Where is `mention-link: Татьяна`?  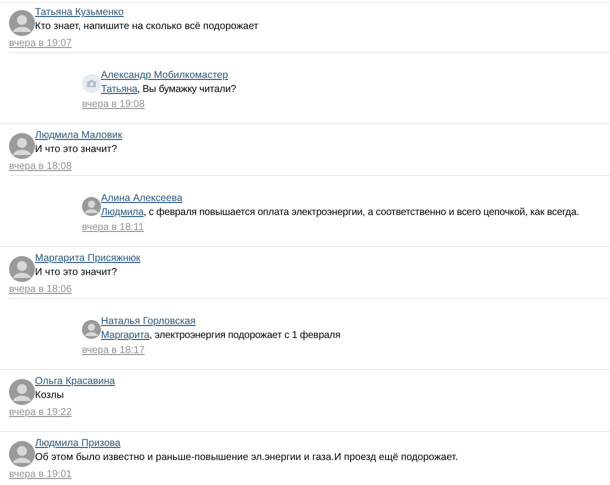
mention-link: Татьяна is located at coordinates (119, 89).